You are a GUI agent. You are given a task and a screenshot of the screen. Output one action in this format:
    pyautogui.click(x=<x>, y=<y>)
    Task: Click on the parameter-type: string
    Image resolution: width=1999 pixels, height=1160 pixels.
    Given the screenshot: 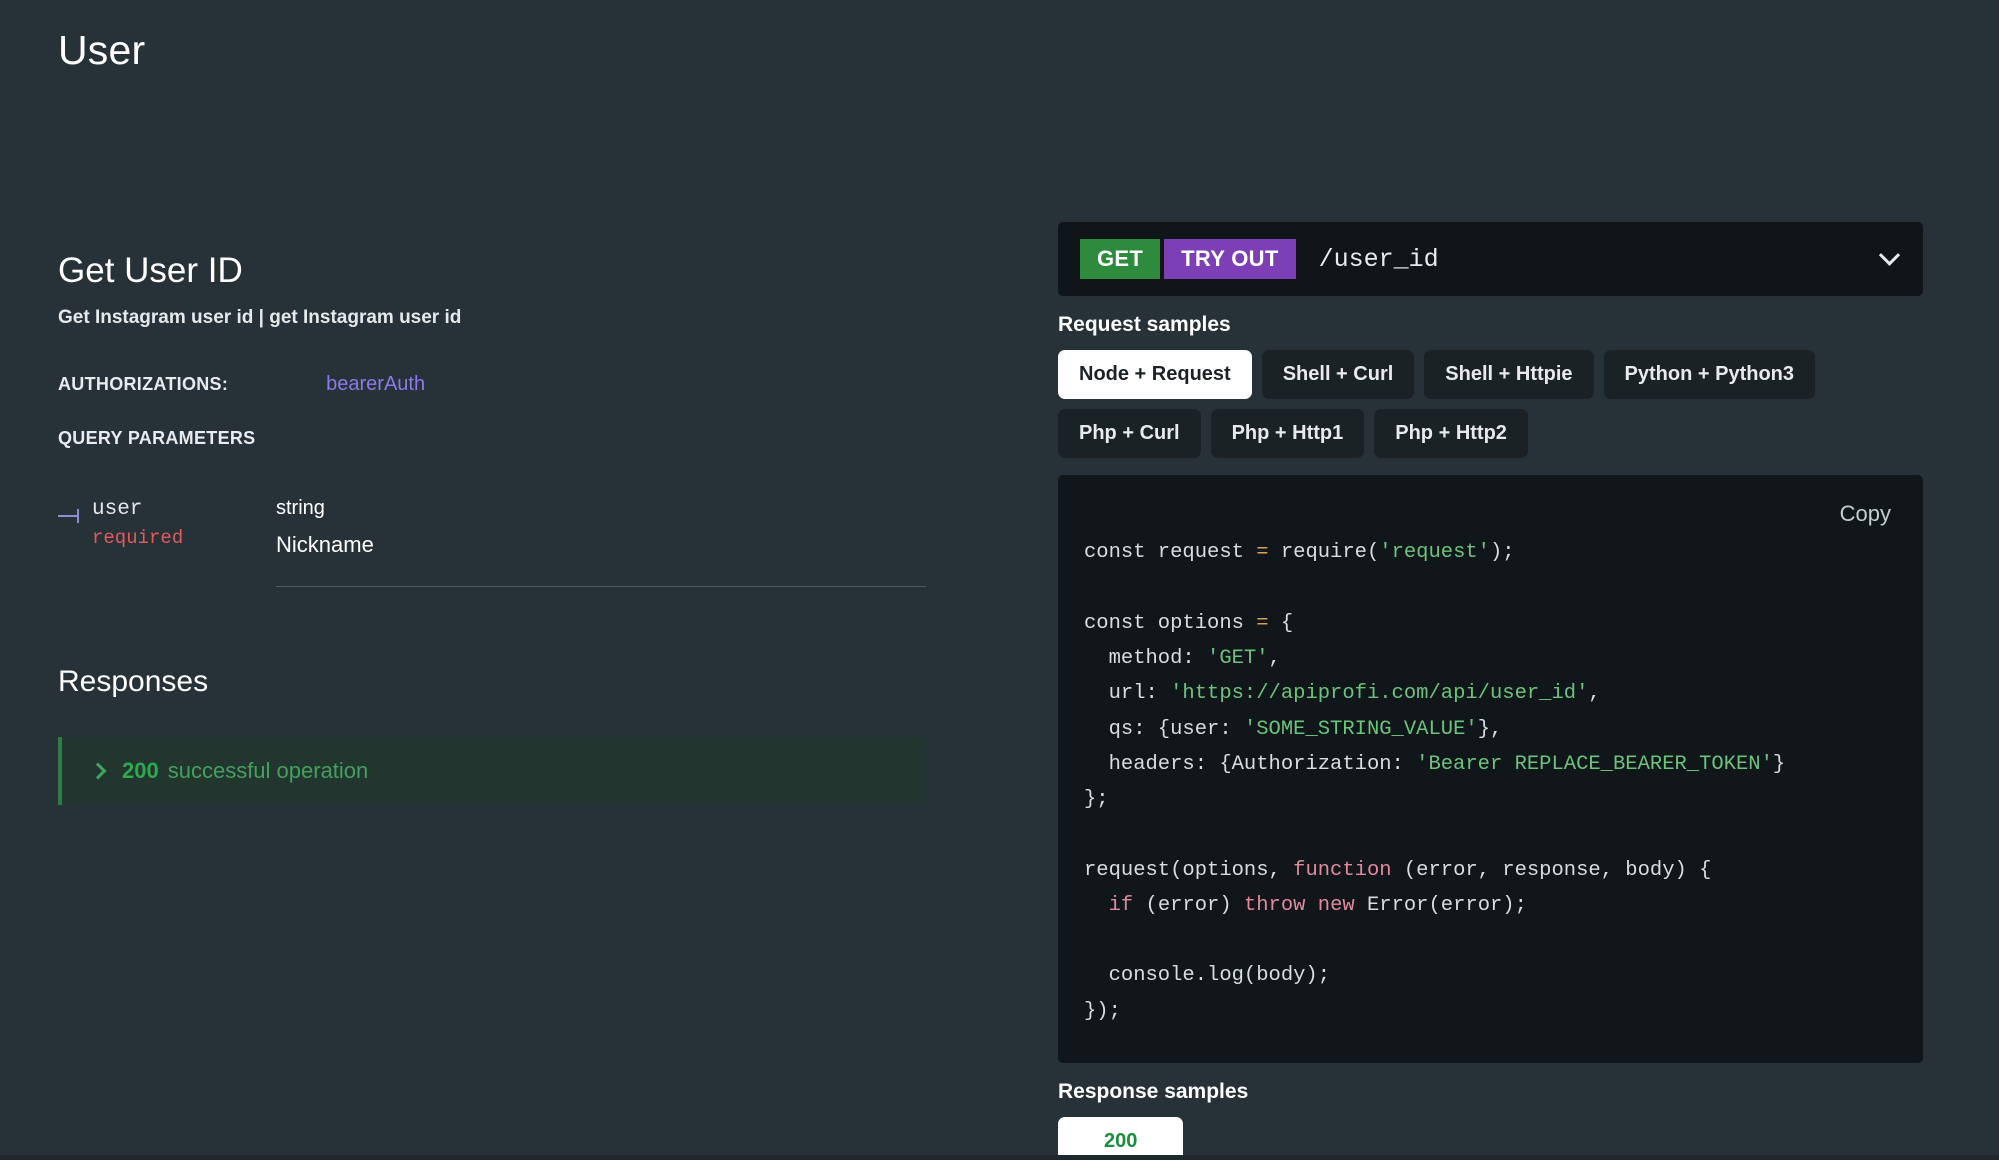 What is the action you would take?
    pyautogui.click(x=300, y=507)
    